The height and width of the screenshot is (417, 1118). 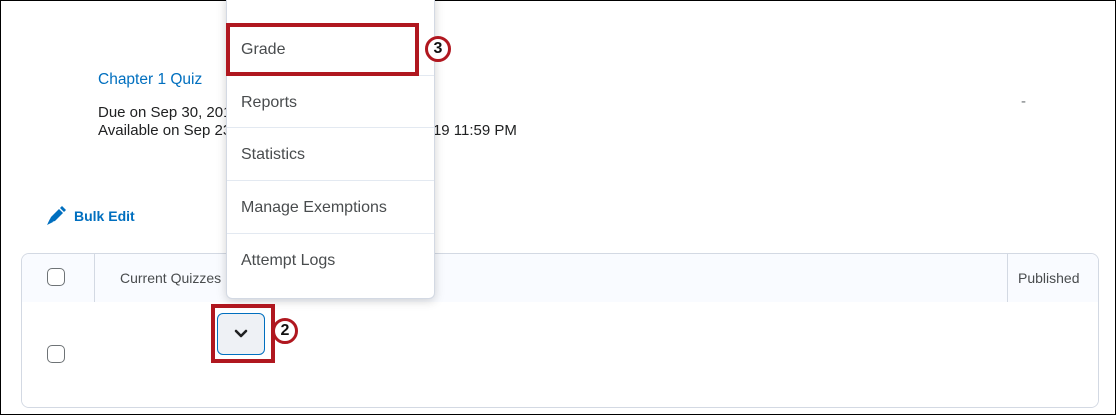 I want to click on row-select-checkbox, so click(x=56, y=354).